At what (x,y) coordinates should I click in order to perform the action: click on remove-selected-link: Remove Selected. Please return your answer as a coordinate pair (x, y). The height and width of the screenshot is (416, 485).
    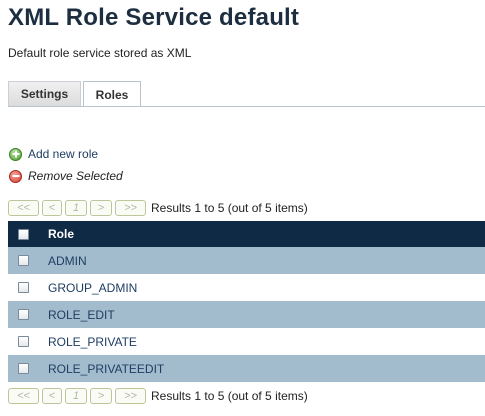
    Looking at the image, I should click on (66, 176).